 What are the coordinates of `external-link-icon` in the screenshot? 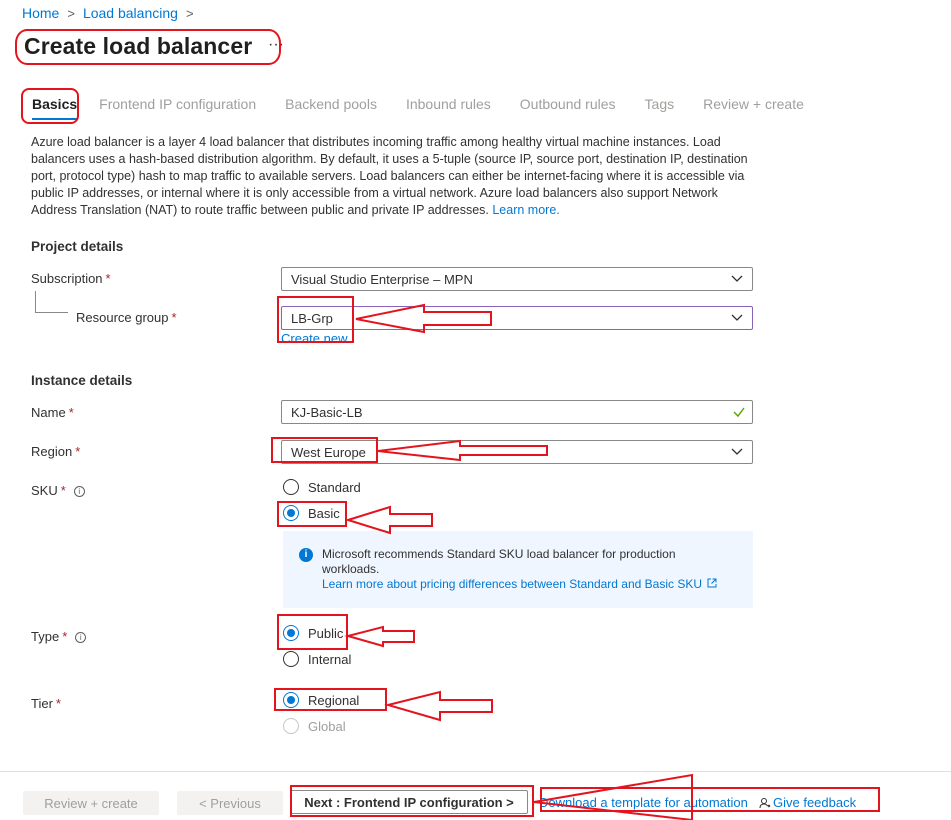 It's located at (712, 583).